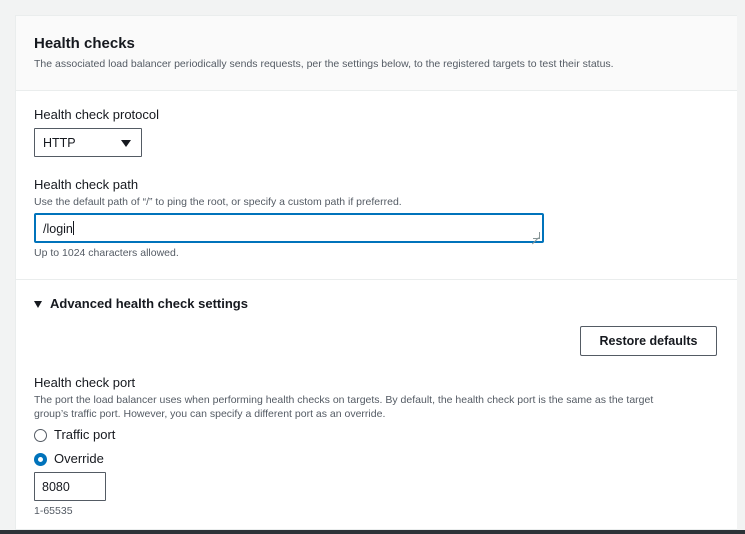 This screenshot has width=745, height=534. Describe the element at coordinates (372, 532) in the screenshot. I see `bottom-bar` at that location.